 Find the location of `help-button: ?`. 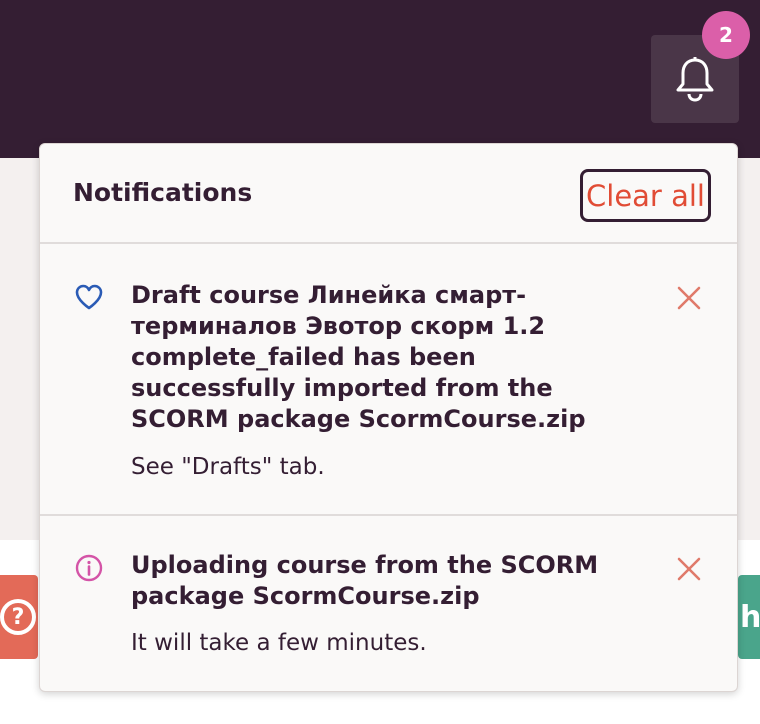

help-button: ? is located at coordinates (19, 617).